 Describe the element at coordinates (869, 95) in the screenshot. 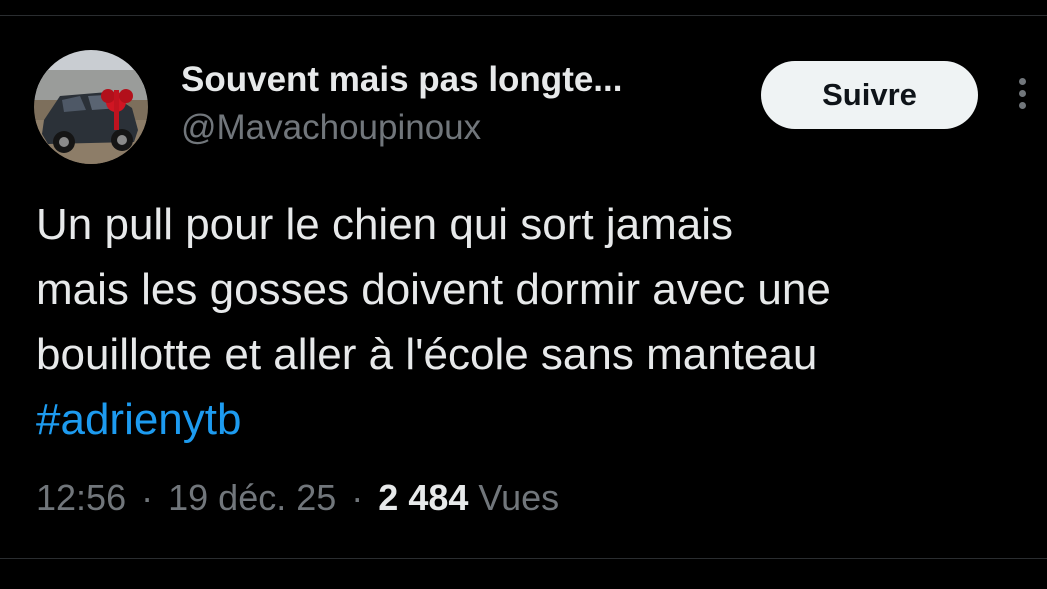

I see `follow-button: Suivre` at that location.